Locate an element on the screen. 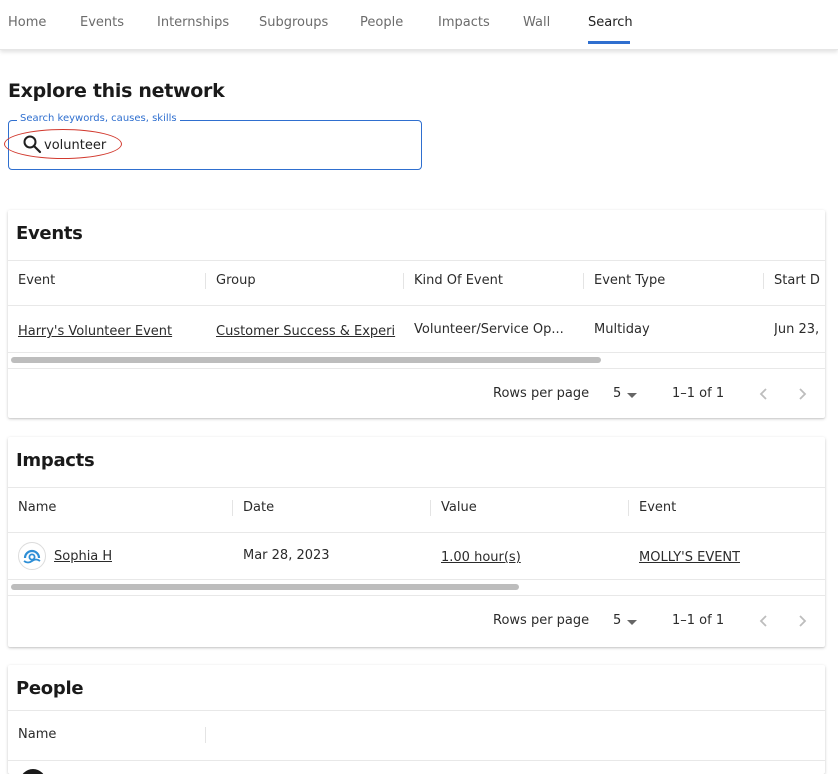 Image resolution: width=838 pixels, height=774 pixels. search-label: Search keywords, causes, skills is located at coordinates (98, 118).